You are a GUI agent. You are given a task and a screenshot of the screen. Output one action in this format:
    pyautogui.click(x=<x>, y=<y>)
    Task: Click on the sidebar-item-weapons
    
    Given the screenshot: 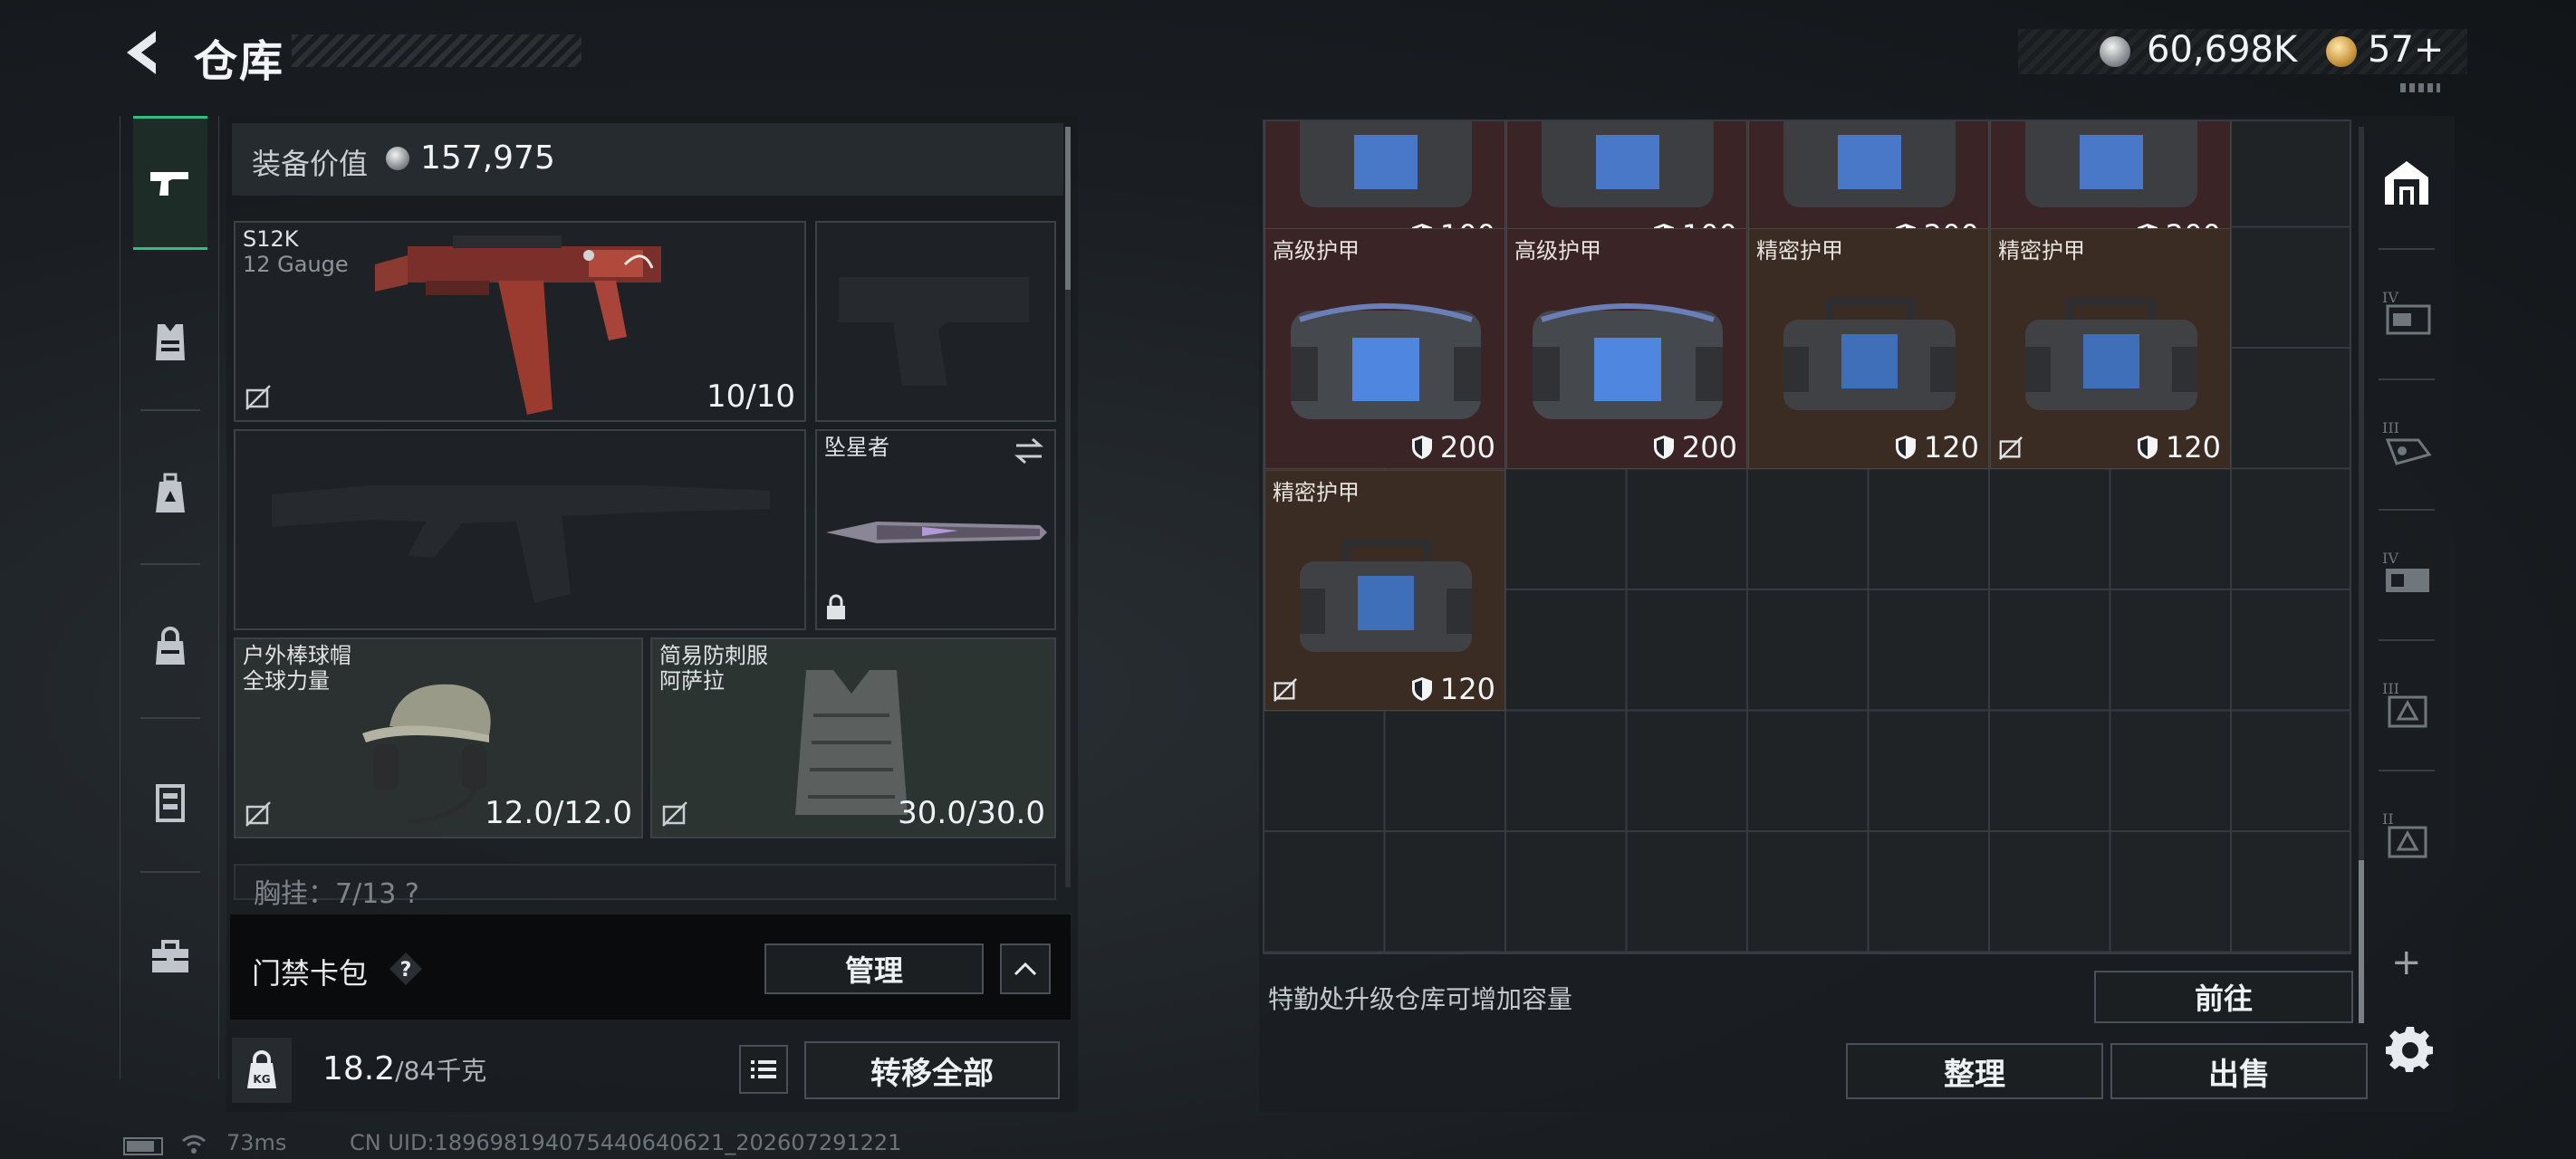 What is the action you would take?
    pyautogui.click(x=170, y=183)
    